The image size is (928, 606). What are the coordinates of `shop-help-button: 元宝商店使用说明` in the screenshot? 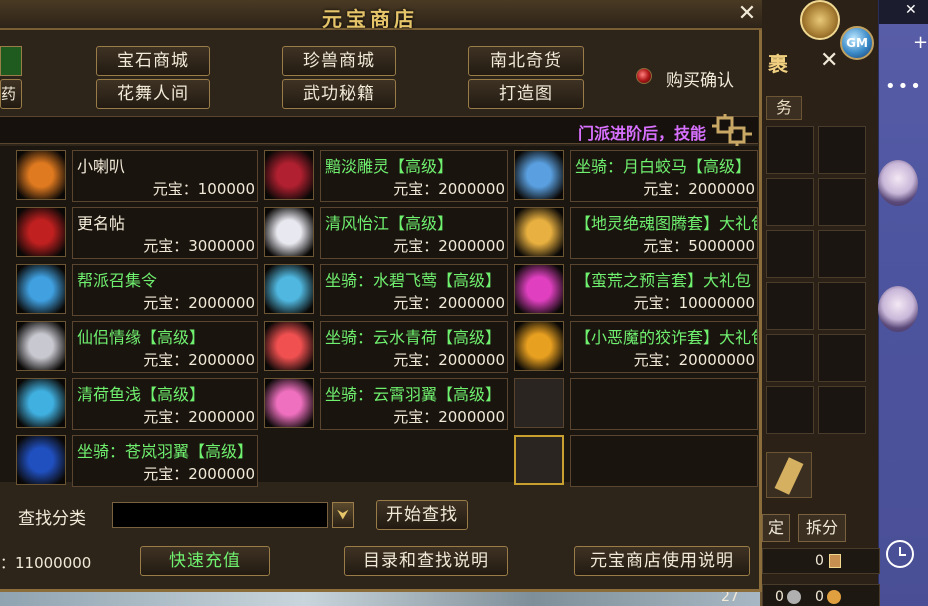 It's located at (662, 561).